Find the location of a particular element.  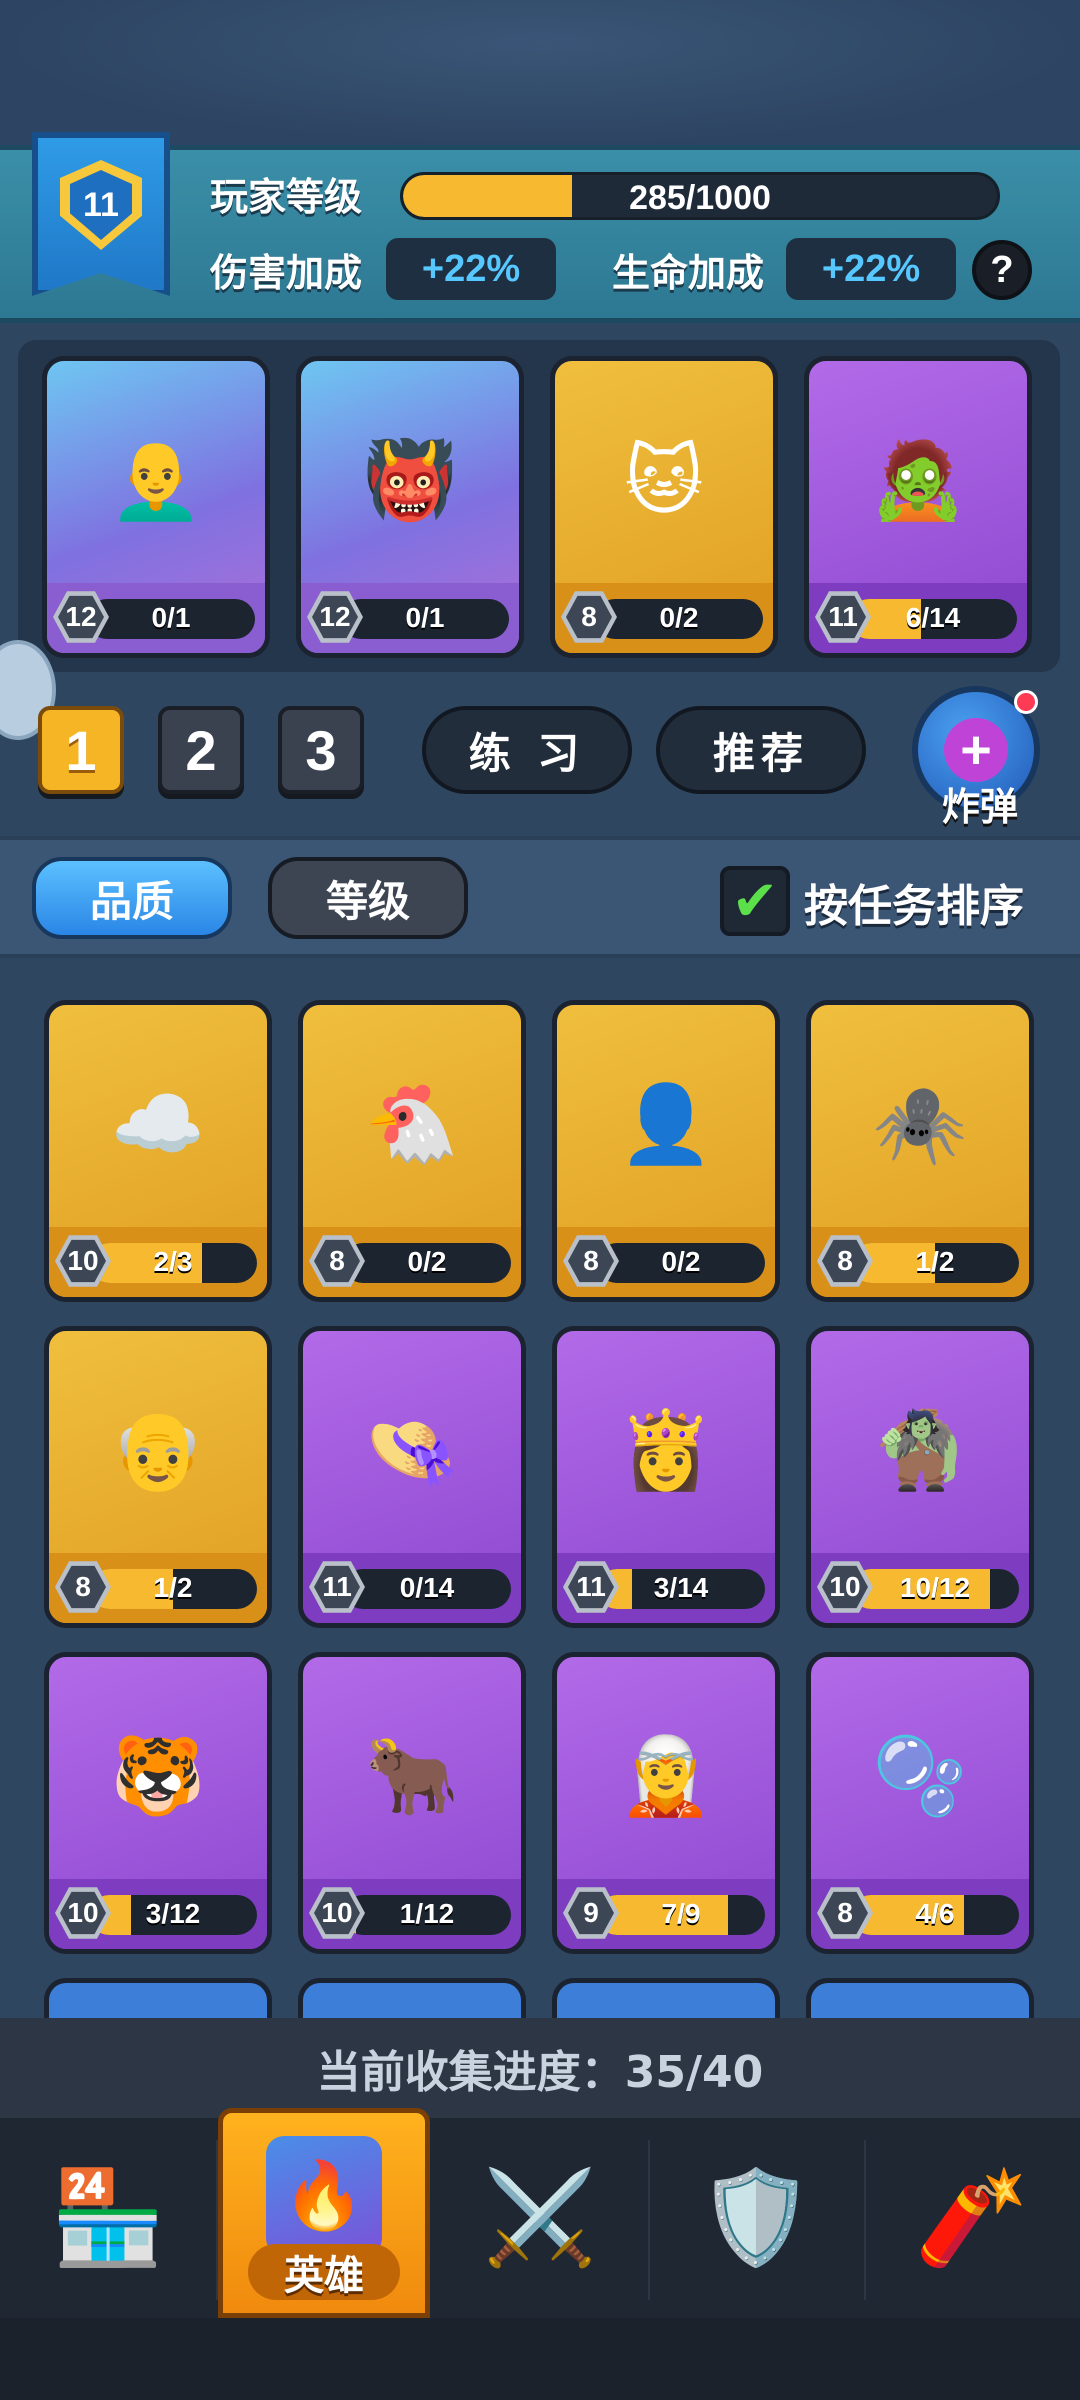

card-progress-bar: 0/14 is located at coordinates (427, 1589).